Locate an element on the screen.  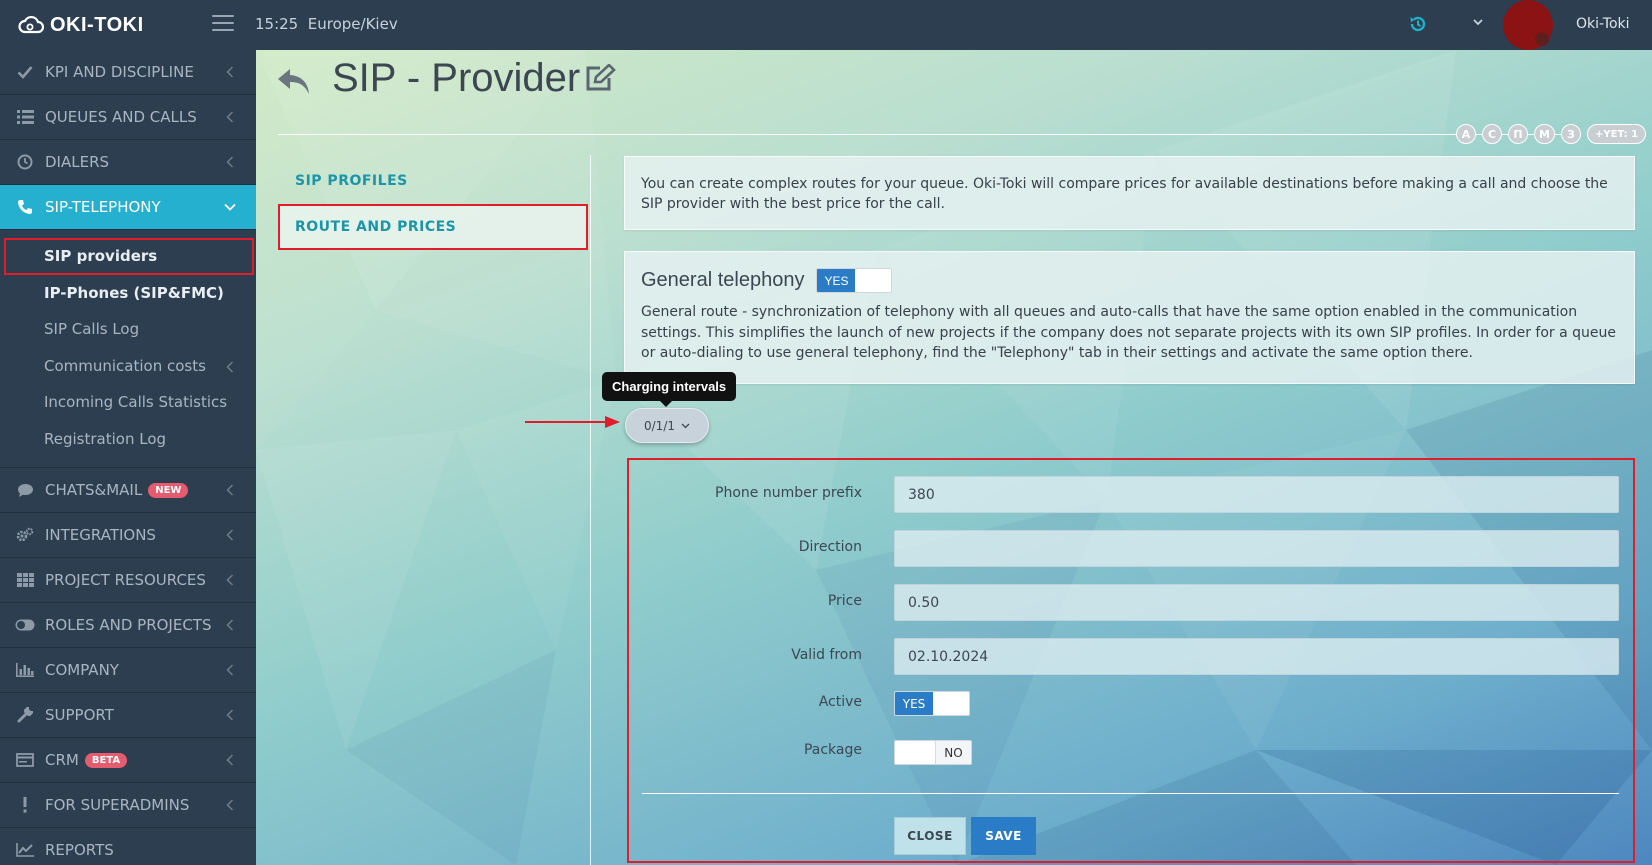
title-divider is located at coordinates (923, 134).